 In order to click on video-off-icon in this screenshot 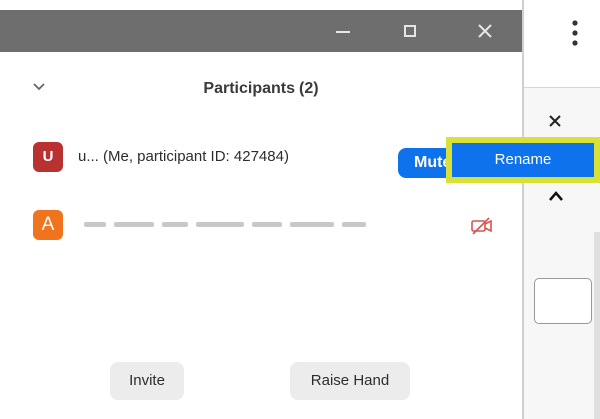, I will do `click(481, 226)`.